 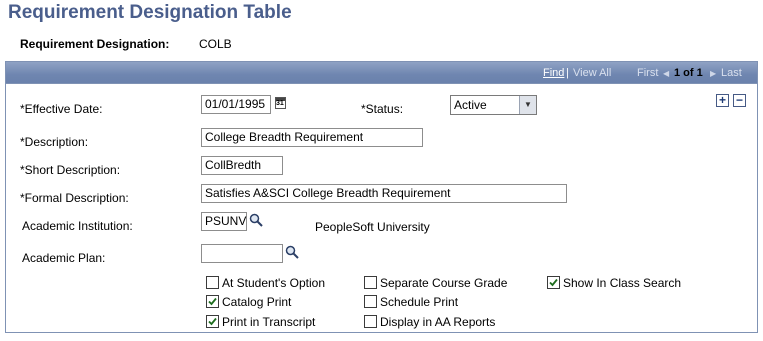 What do you see at coordinates (280, 103) in the screenshot?
I see `calendar-icon` at bounding box center [280, 103].